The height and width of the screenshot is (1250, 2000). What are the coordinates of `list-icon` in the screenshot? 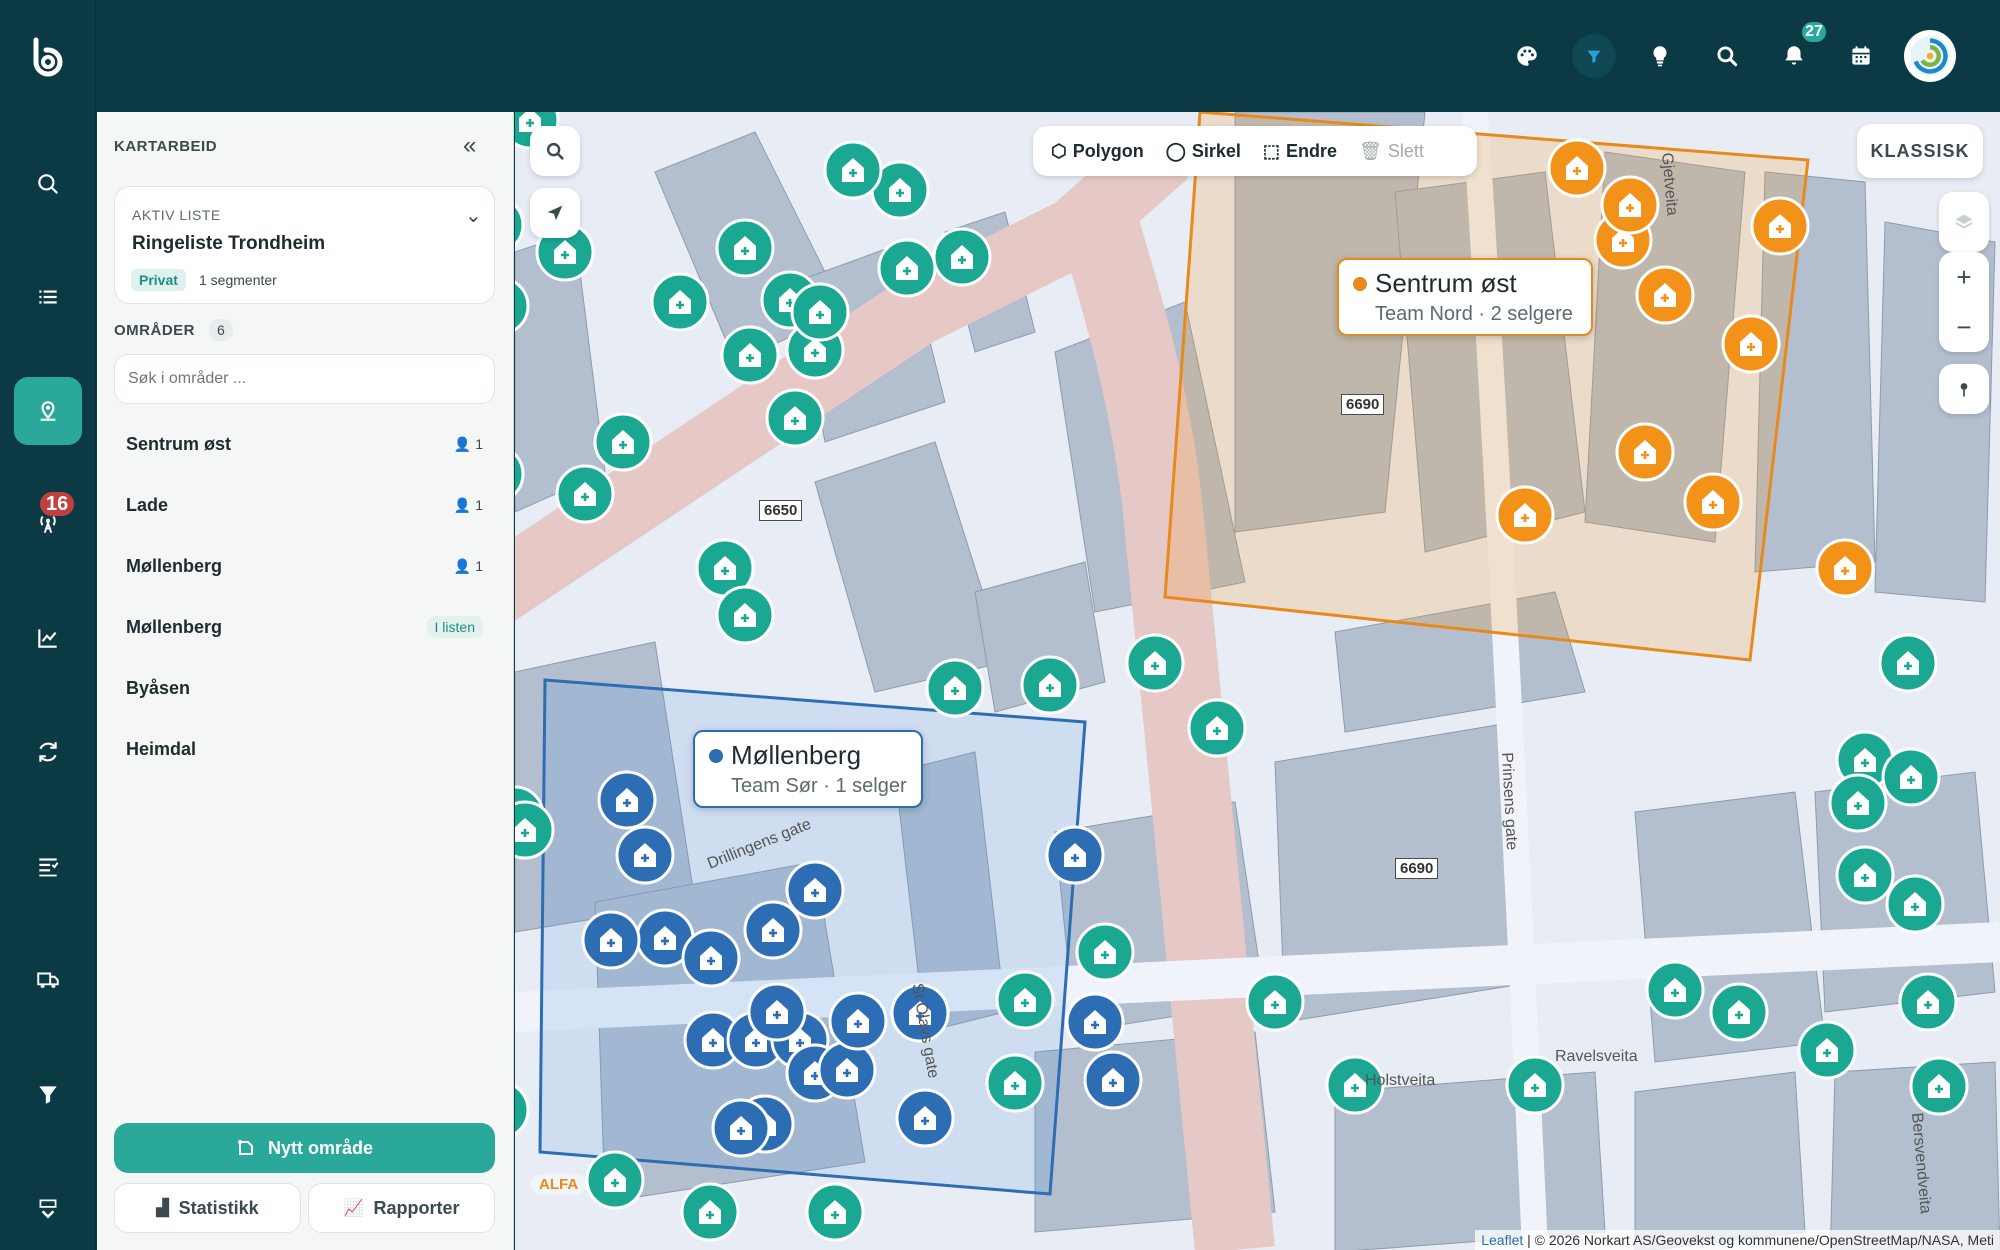 It's located at (48, 297).